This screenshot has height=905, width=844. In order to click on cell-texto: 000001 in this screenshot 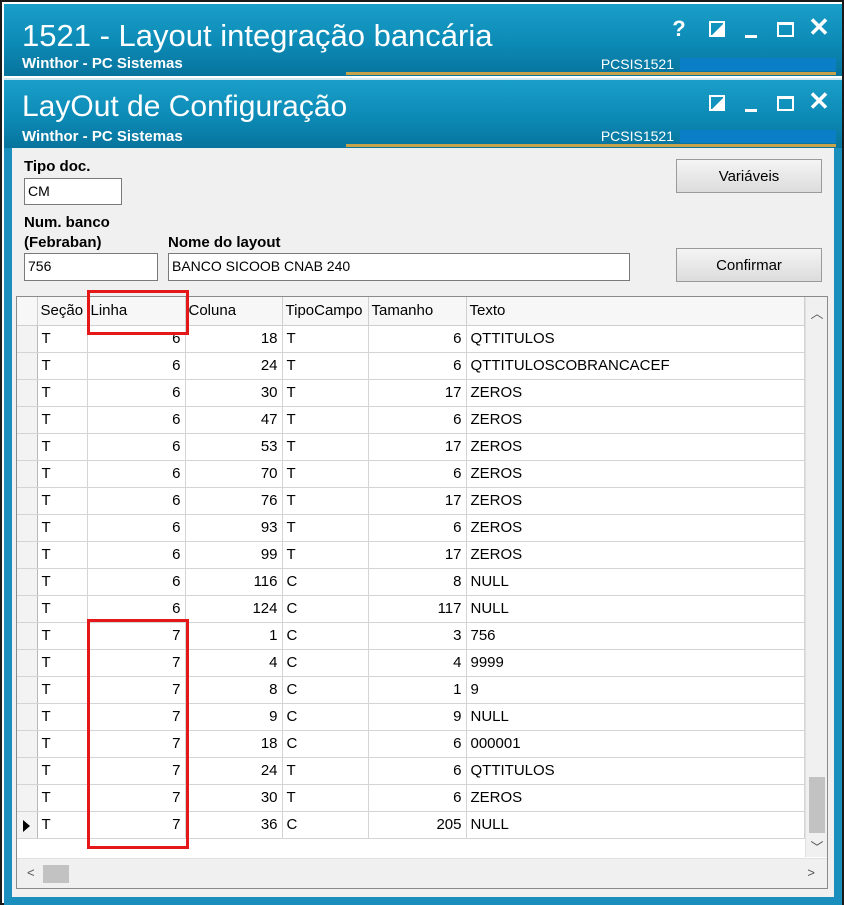, I will do `click(635, 744)`.